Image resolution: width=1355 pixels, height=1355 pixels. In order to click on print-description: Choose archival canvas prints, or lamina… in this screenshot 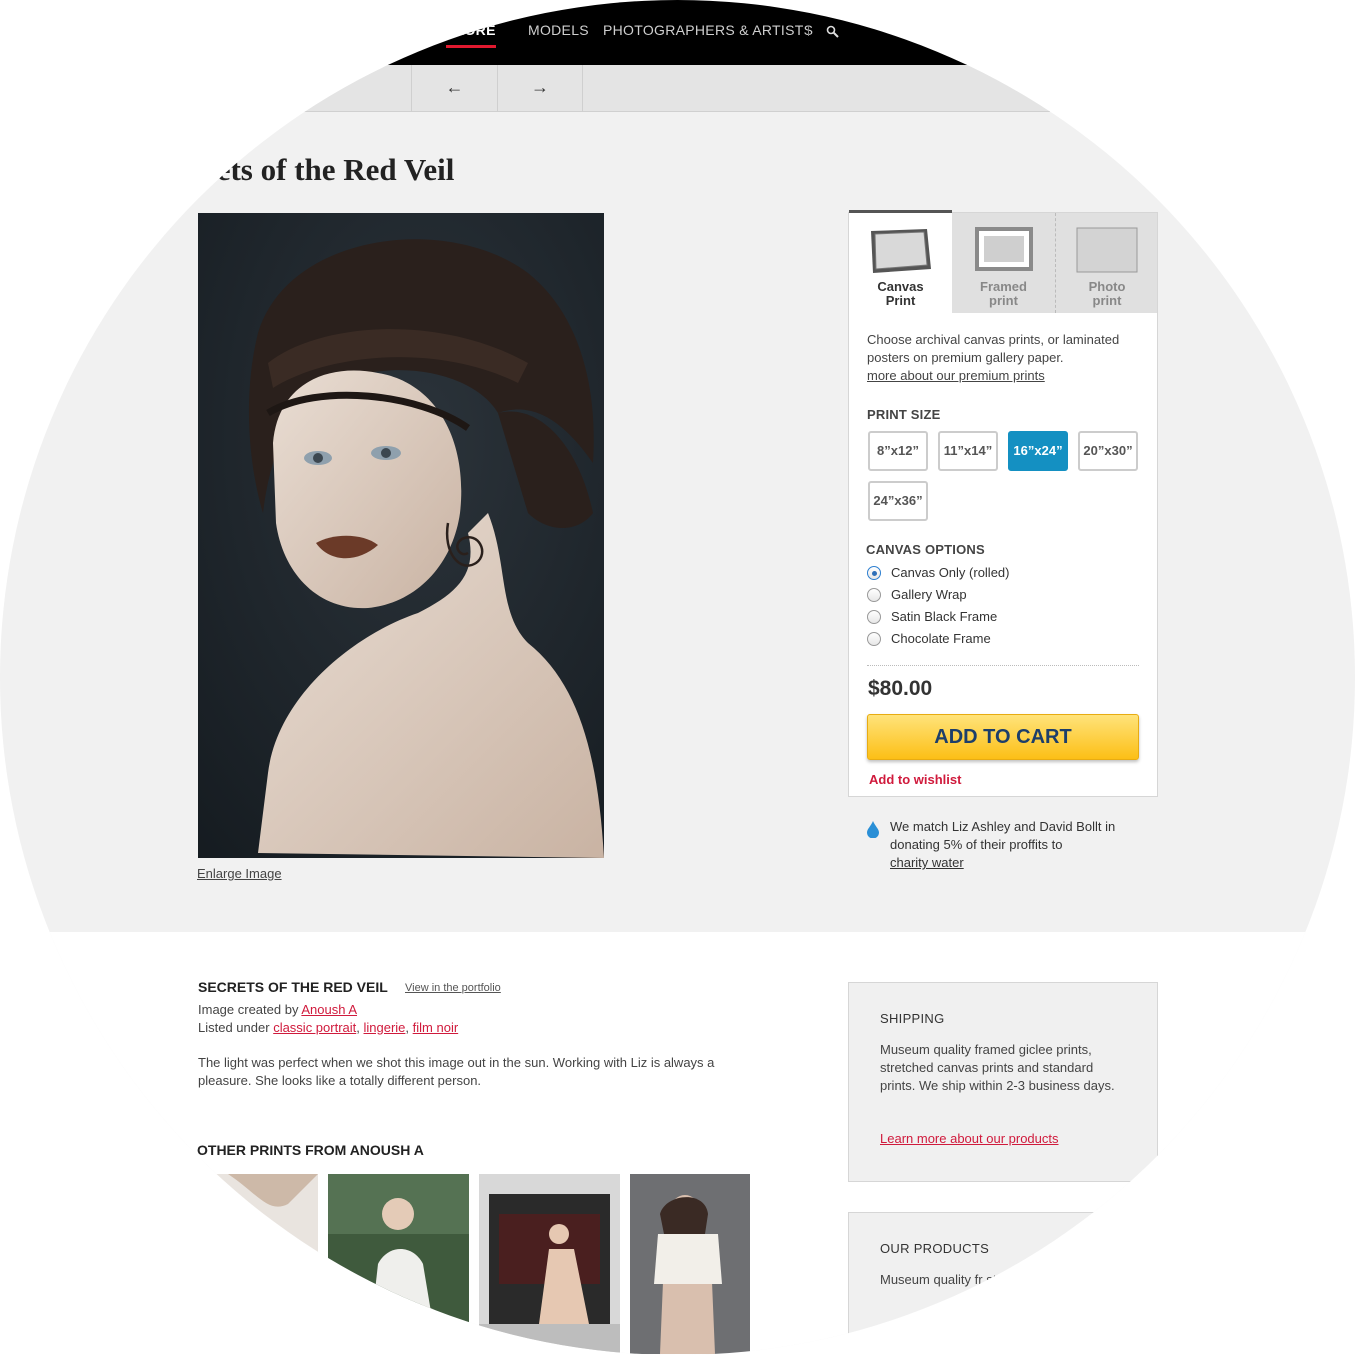, I will do `click(1007, 358)`.